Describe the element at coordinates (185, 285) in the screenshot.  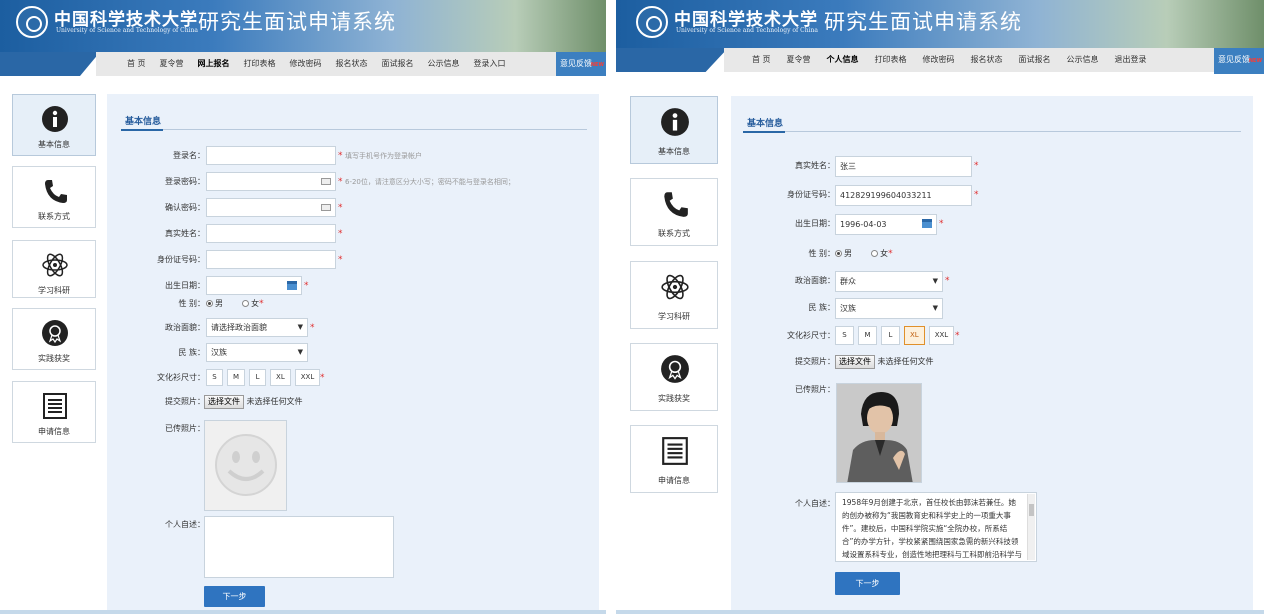
I see `birth-date-label: 出生日期：` at that location.